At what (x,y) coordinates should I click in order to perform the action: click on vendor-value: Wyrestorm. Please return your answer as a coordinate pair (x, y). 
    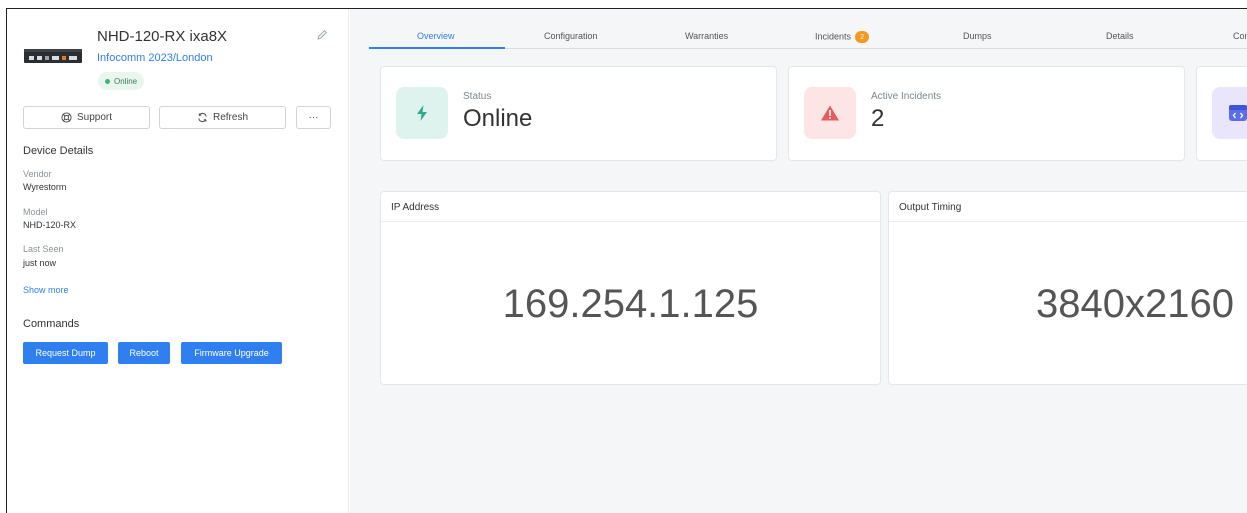
    Looking at the image, I should click on (45, 187).